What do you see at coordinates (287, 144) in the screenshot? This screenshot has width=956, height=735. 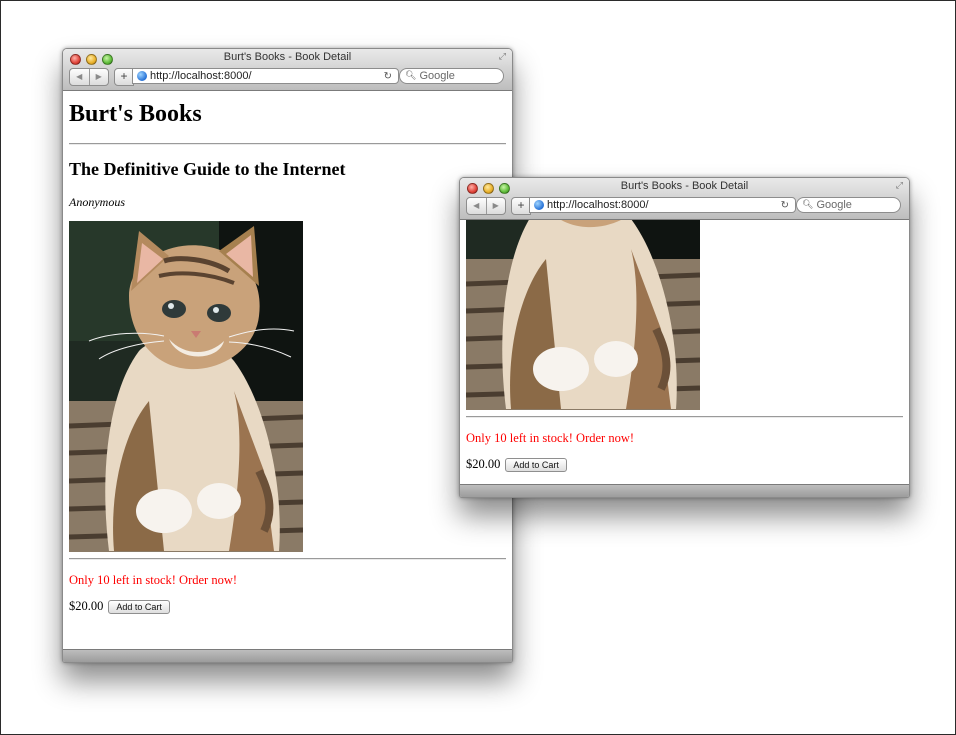 I see `header-divider` at bounding box center [287, 144].